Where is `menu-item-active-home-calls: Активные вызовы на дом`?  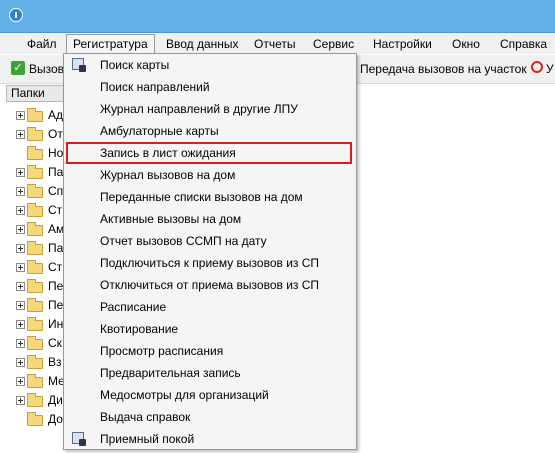 menu-item-active-home-calls: Активные вызовы на дом is located at coordinates (210, 219).